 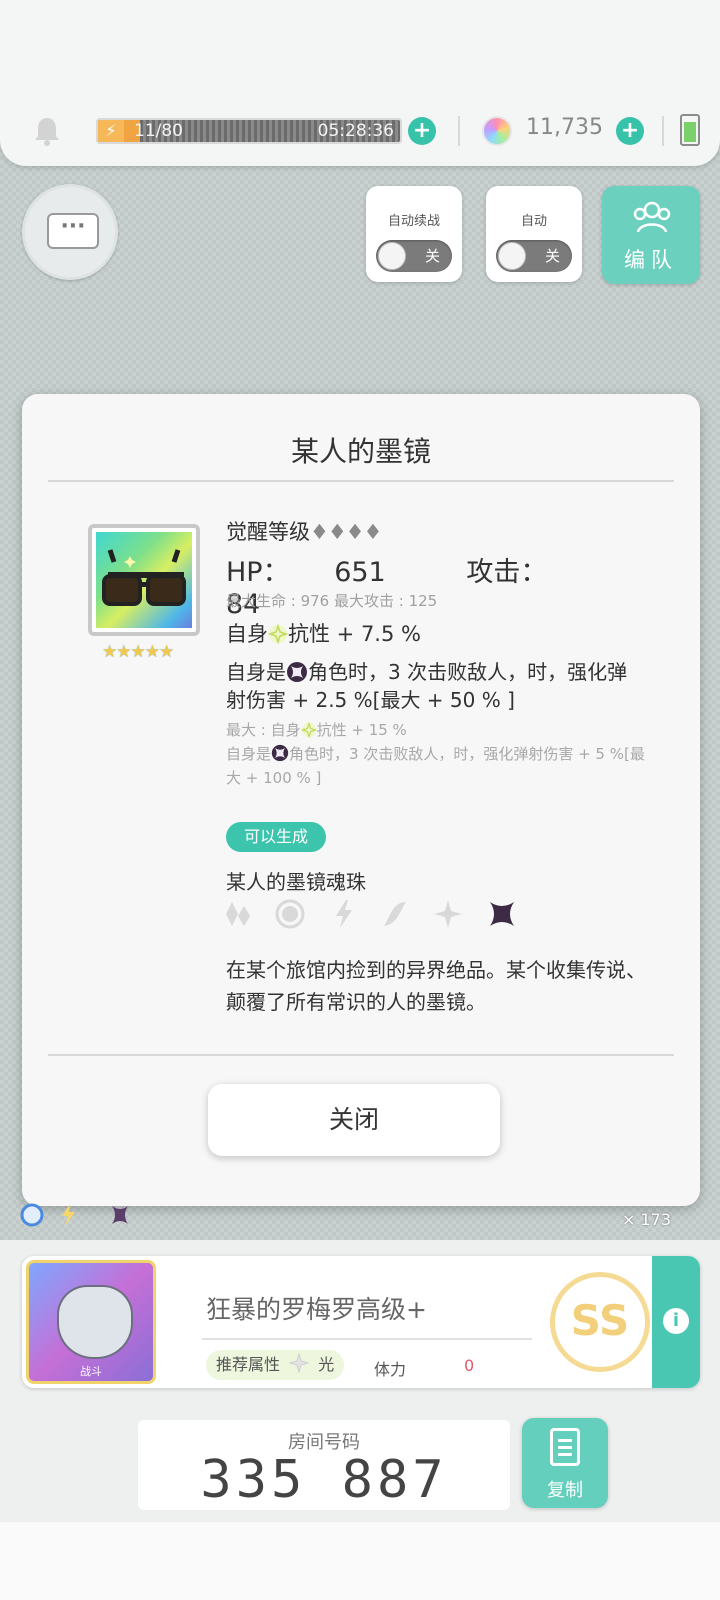 I want to click on copy-button: 复制, so click(x=565, y=1463).